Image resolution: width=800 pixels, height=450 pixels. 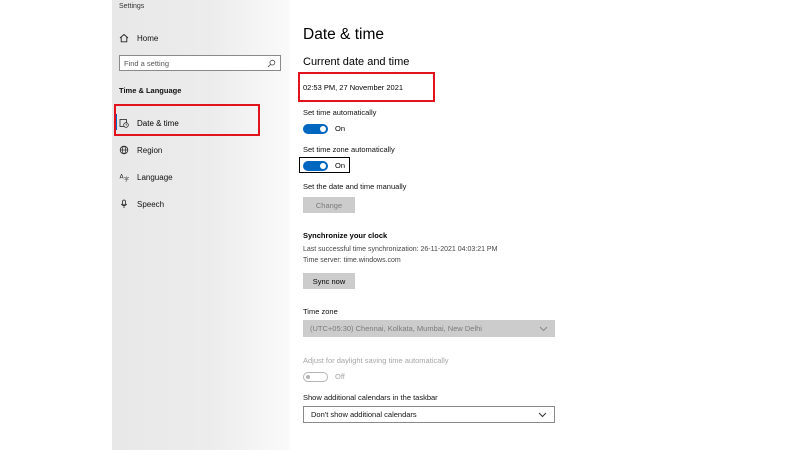 I want to click on language-icon: A 字, so click(x=125, y=178).